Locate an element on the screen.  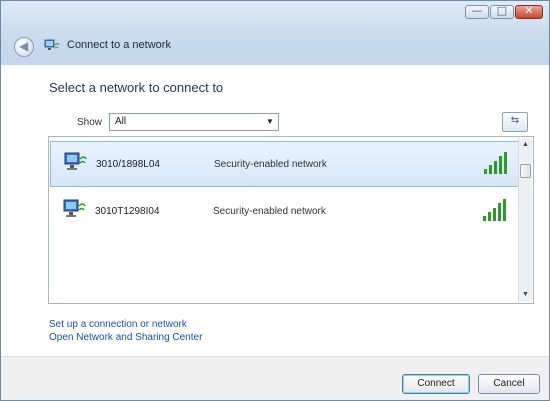
maximize-icon: □ is located at coordinates (502, 10).